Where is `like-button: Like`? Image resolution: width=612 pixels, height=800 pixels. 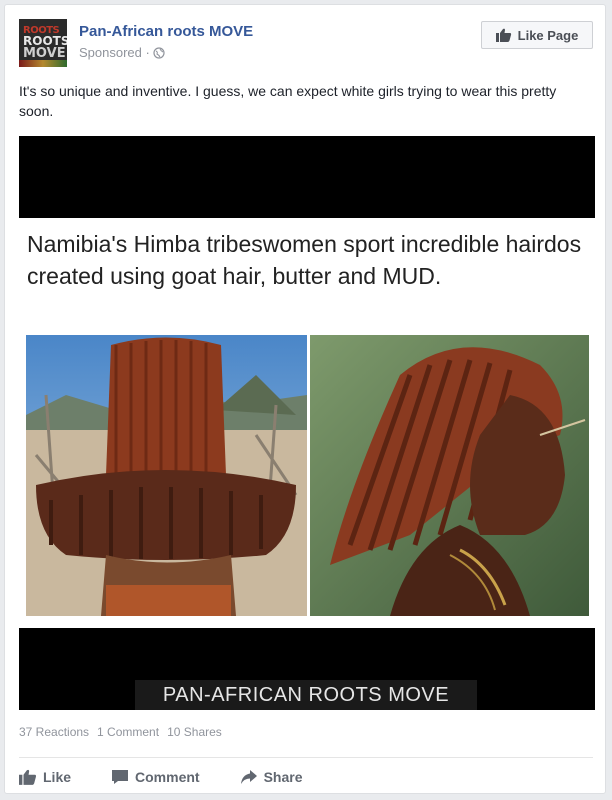 like-button: Like is located at coordinates (45, 777).